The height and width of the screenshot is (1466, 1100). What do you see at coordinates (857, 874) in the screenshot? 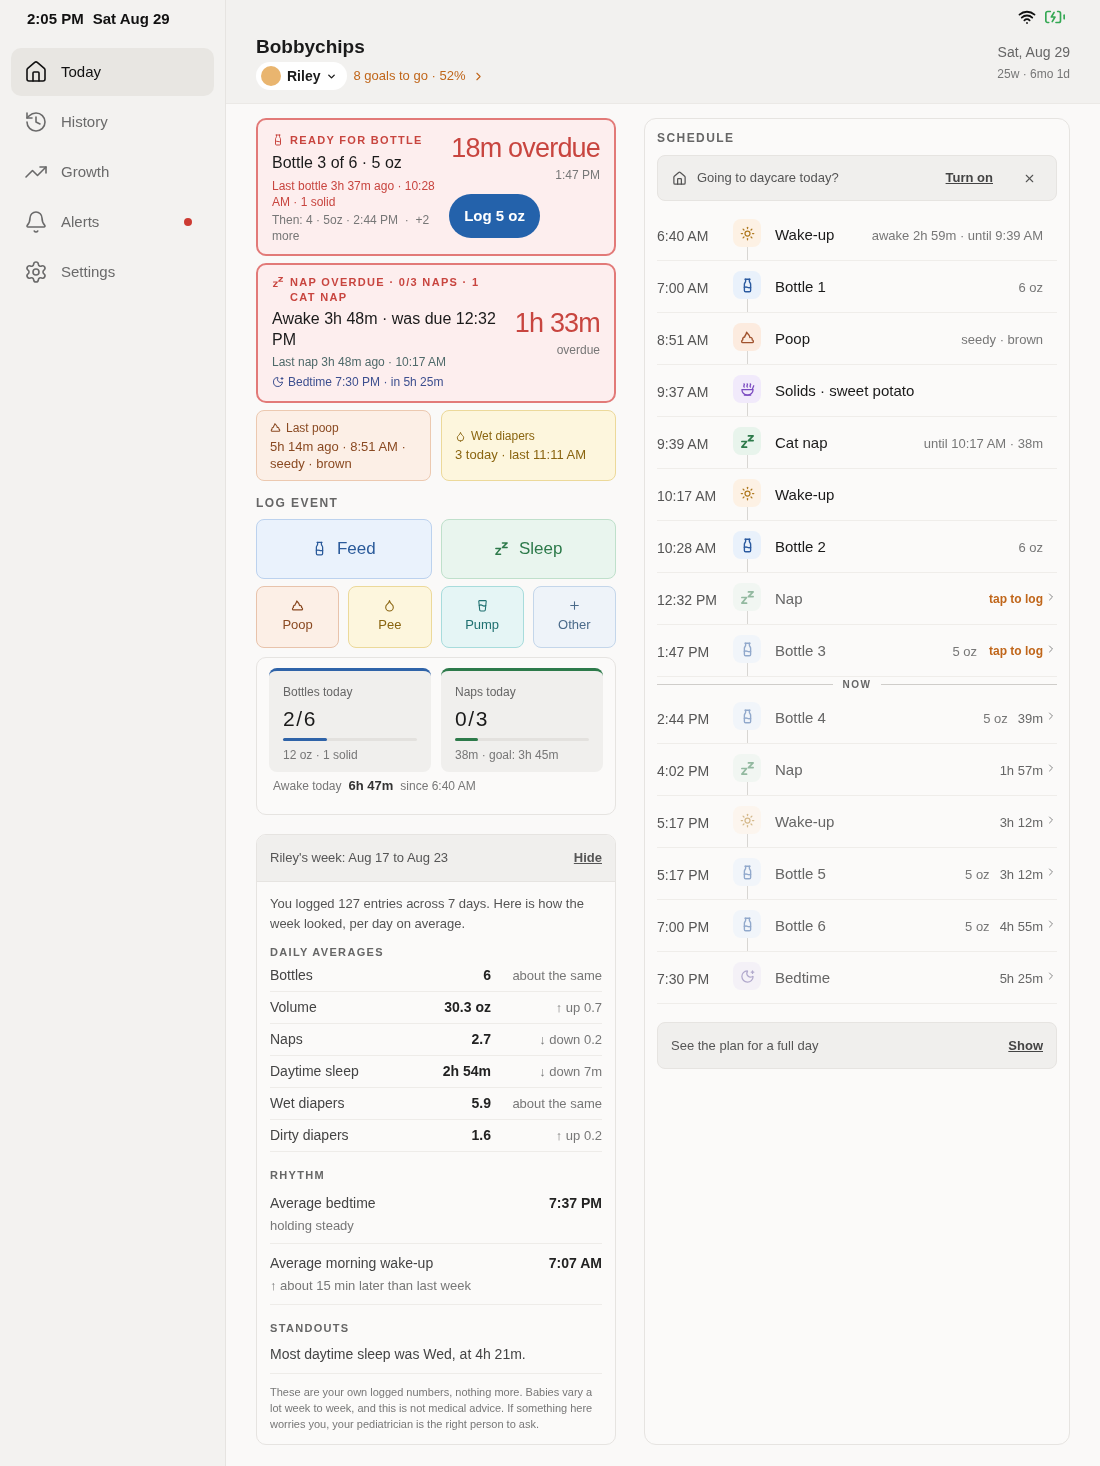
I see `schedule-row: 5:17 PM Bottle 5 5 oz 3h 12m` at bounding box center [857, 874].